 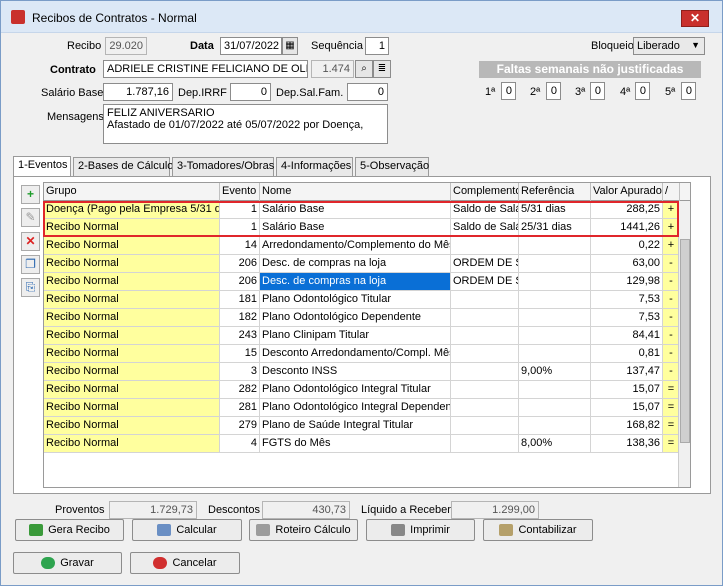 What do you see at coordinates (627, 354) in the screenshot?
I see `cell-valor: 0,81` at bounding box center [627, 354].